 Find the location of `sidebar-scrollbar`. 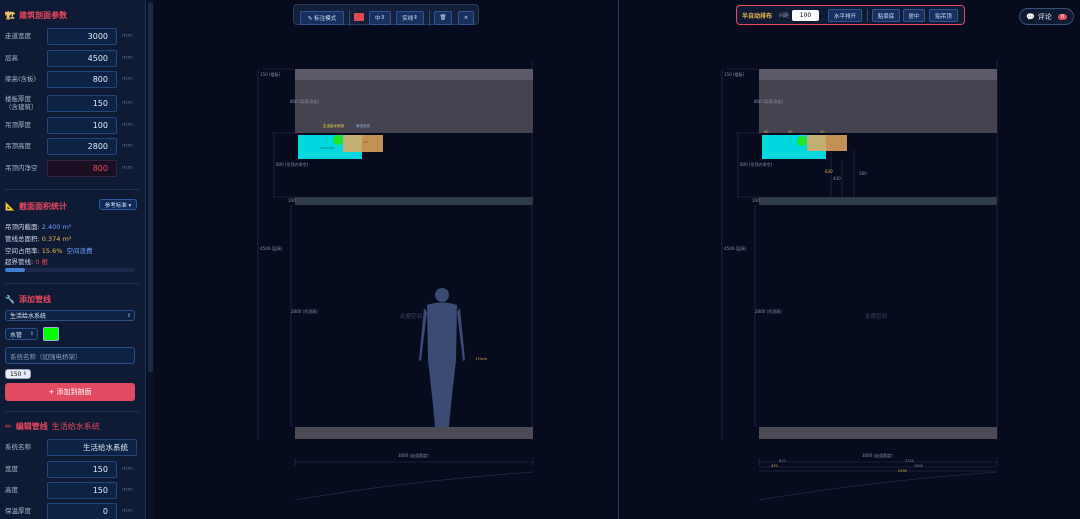

sidebar-scrollbar is located at coordinates (150, 259).